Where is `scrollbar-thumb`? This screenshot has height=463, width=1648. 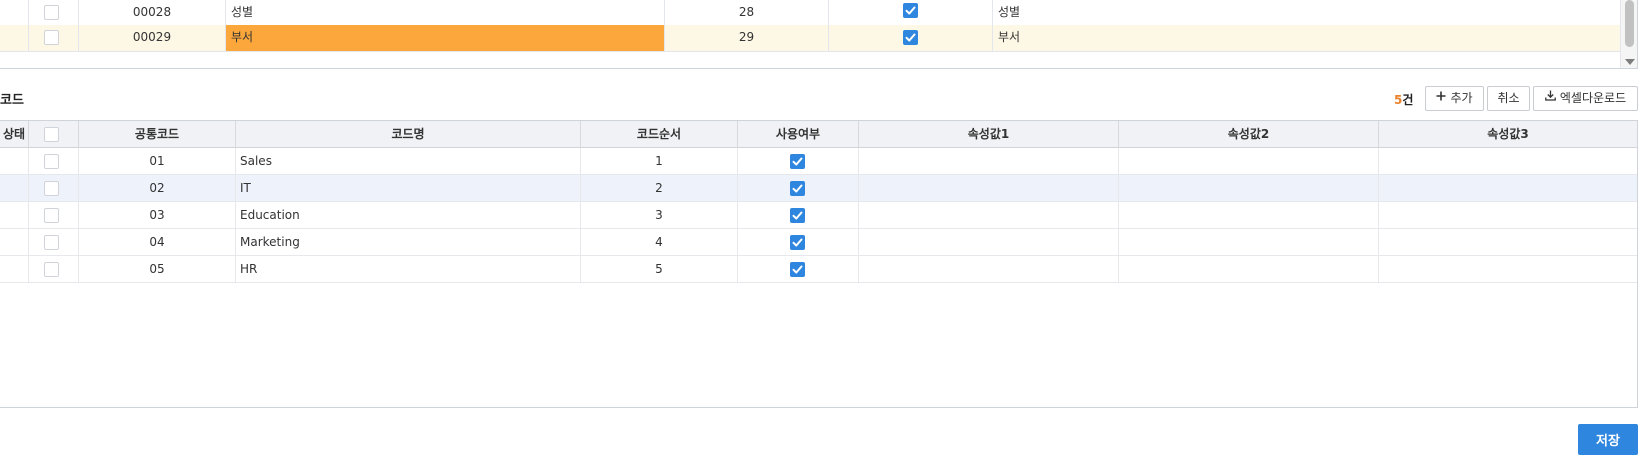 scrollbar-thumb is located at coordinates (1629, 23).